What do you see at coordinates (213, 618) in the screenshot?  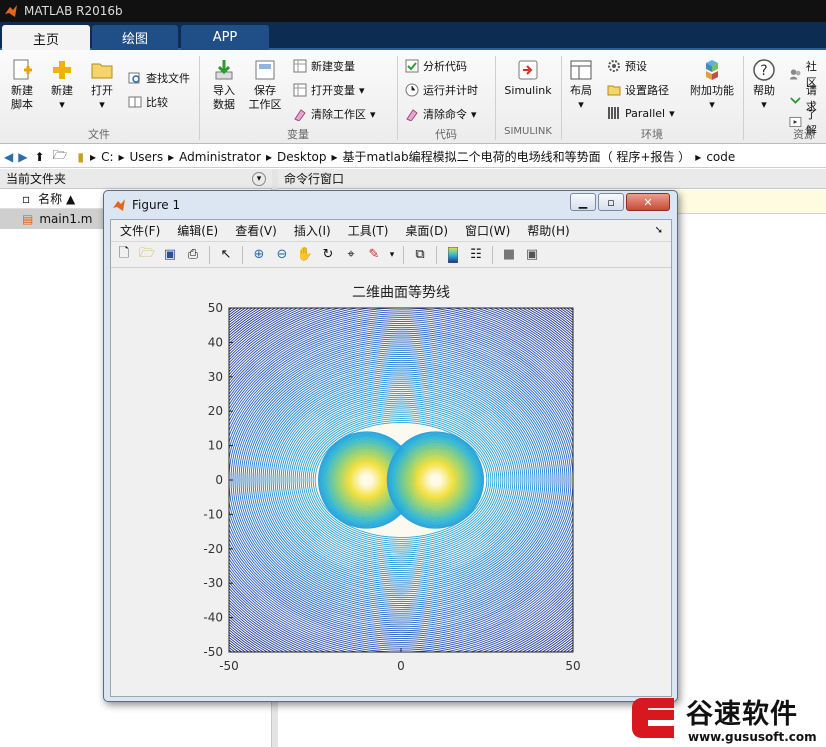 I see `y-tick-label: -40` at bounding box center [213, 618].